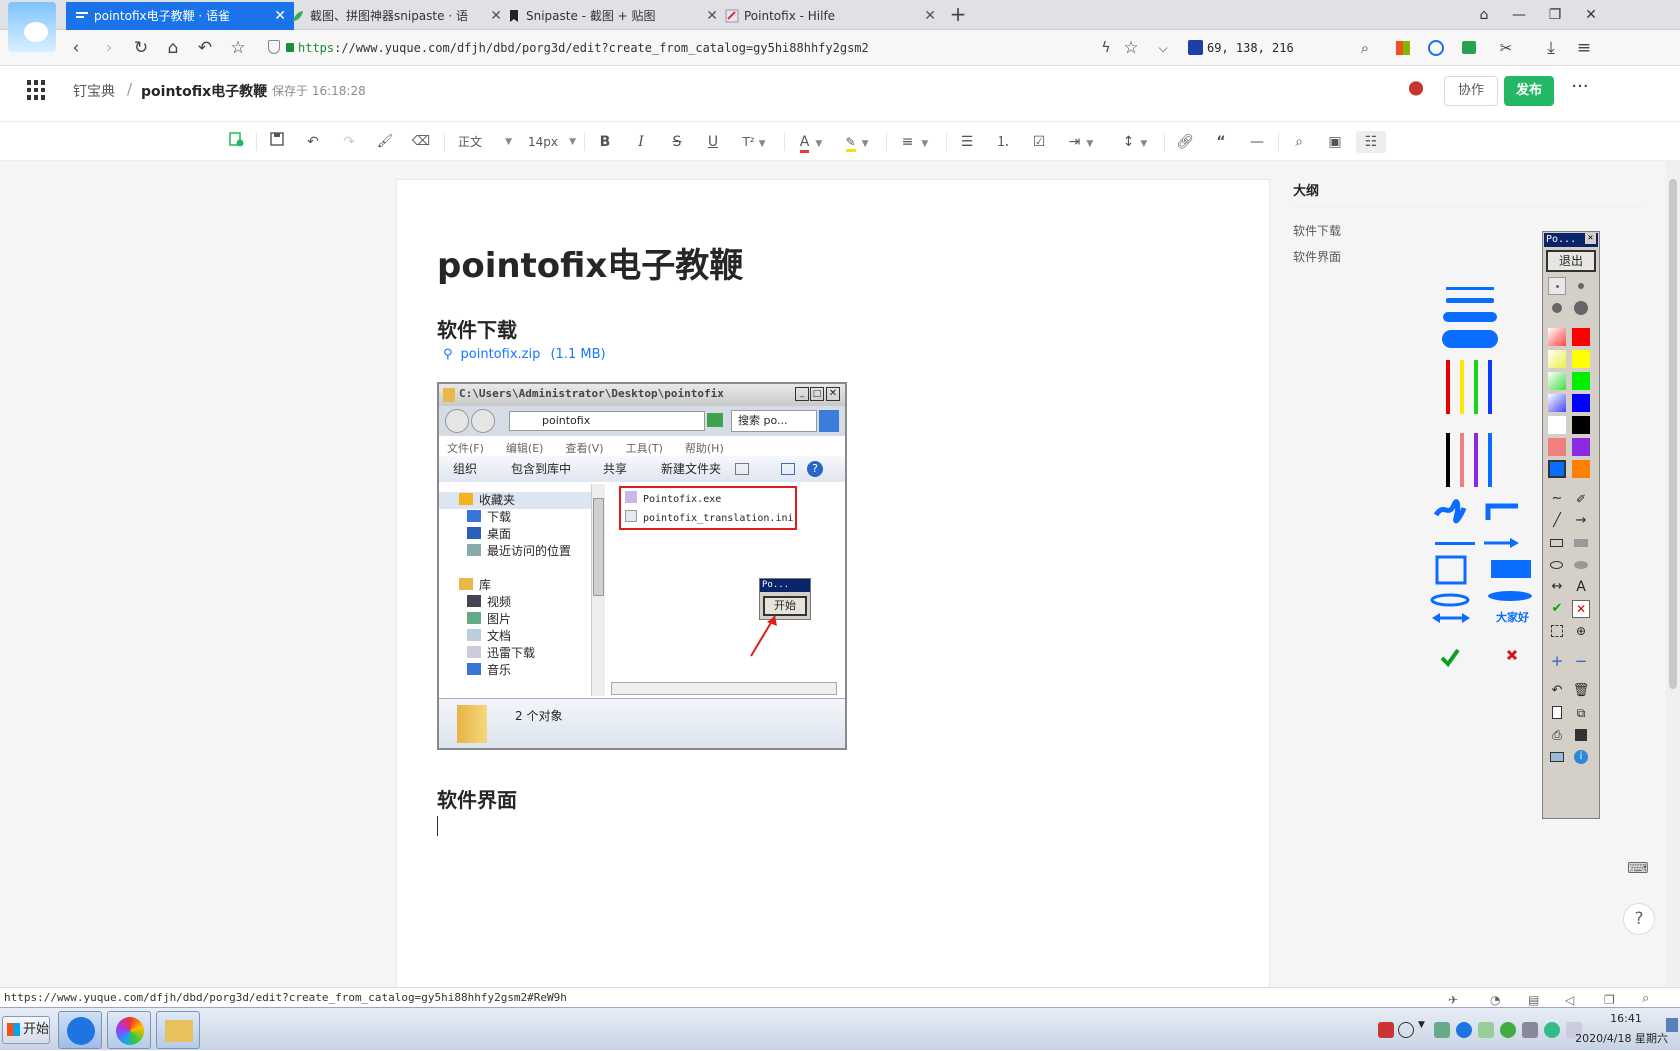 The image size is (1680, 1051). What do you see at coordinates (204, 91) in the screenshot?
I see `doc-name: pointofix电子教鞭` at bounding box center [204, 91].